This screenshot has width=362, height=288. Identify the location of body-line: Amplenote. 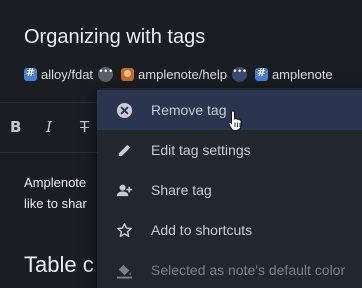
(55, 182).